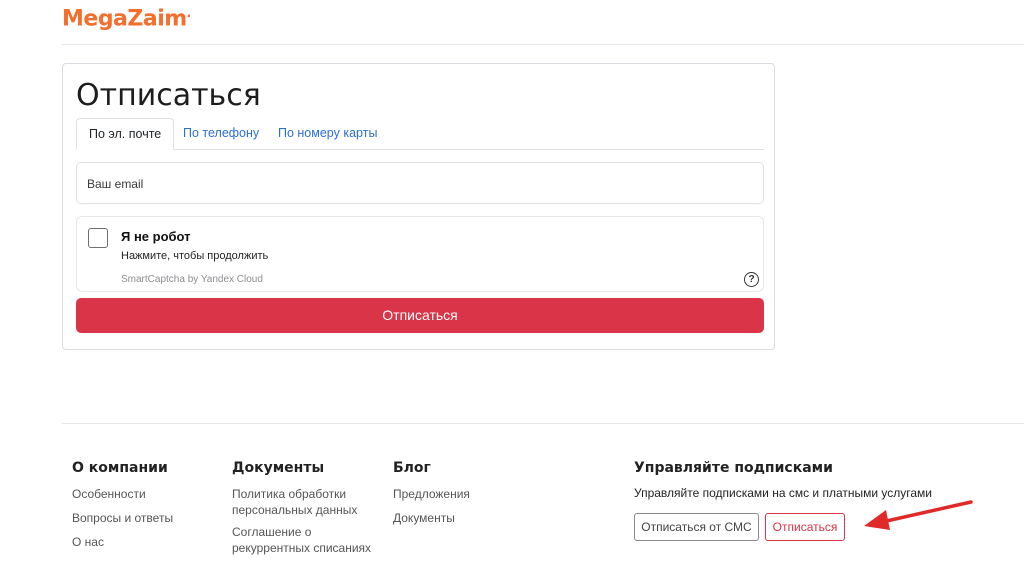 This screenshot has width=1024, height=564. Describe the element at coordinates (463, 518) in the screenshot. I see `footer-link-blog-documents: Документы` at that location.